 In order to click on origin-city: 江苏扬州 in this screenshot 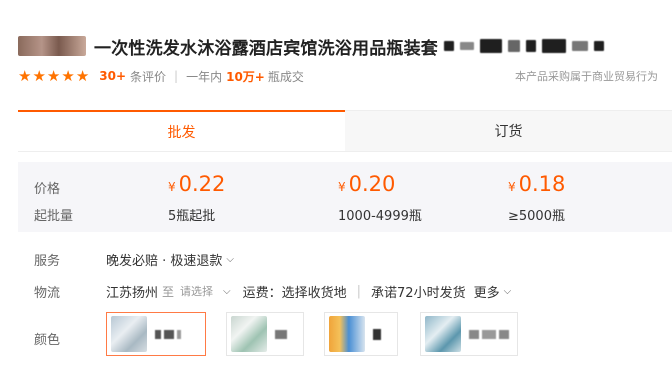, I will do `click(132, 293)`.